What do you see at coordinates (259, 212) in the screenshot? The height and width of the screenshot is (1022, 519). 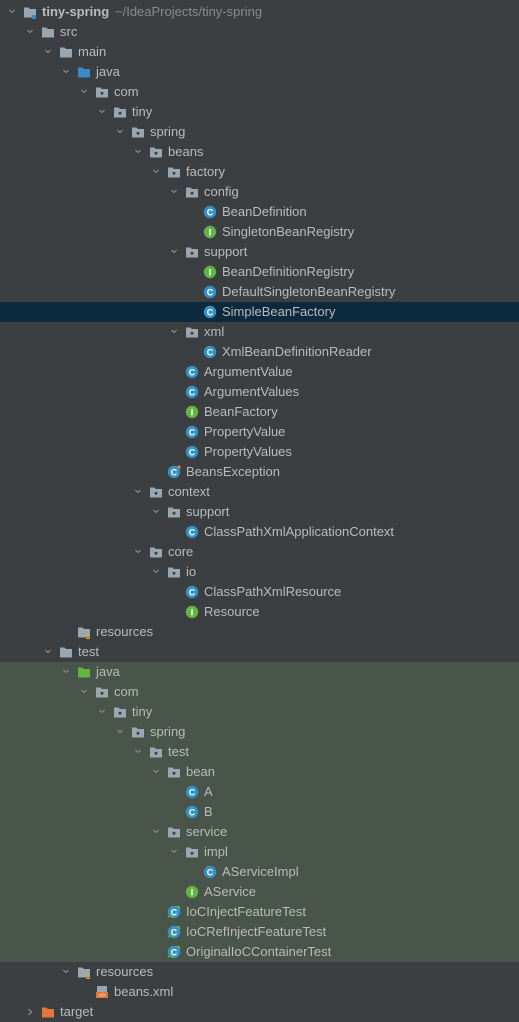 I see `tree-node-beandefinition: C BeanDefinition` at bounding box center [259, 212].